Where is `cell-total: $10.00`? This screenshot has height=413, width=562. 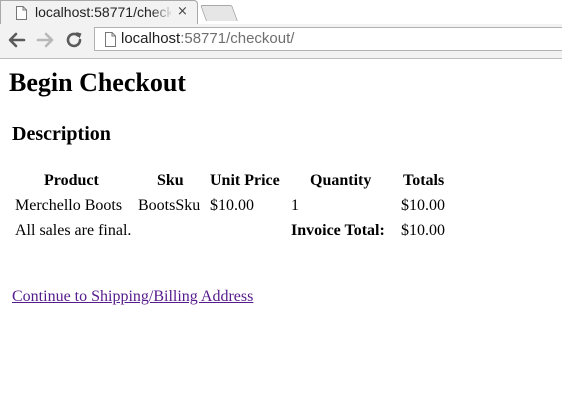
cell-total: $10.00 is located at coordinates (423, 205).